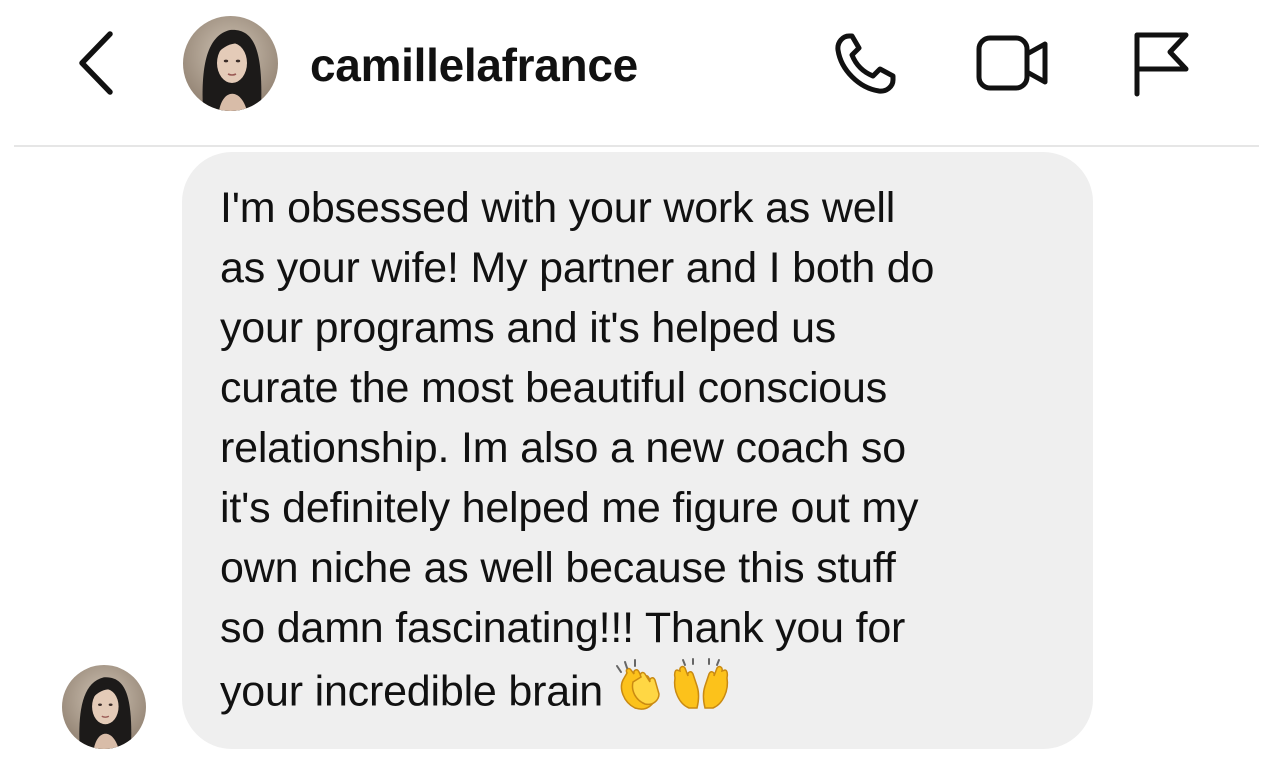 The height and width of the screenshot is (768, 1273). What do you see at coordinates (1161, 64) in the screenshot?
I see `flag-icon` at bounding box center [1161, 64].